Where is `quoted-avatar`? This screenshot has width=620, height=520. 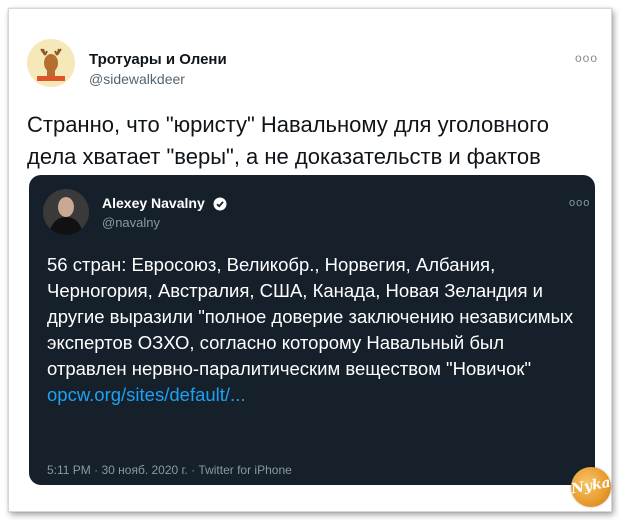
quoted-avatar is located at coordinates (66, 212).